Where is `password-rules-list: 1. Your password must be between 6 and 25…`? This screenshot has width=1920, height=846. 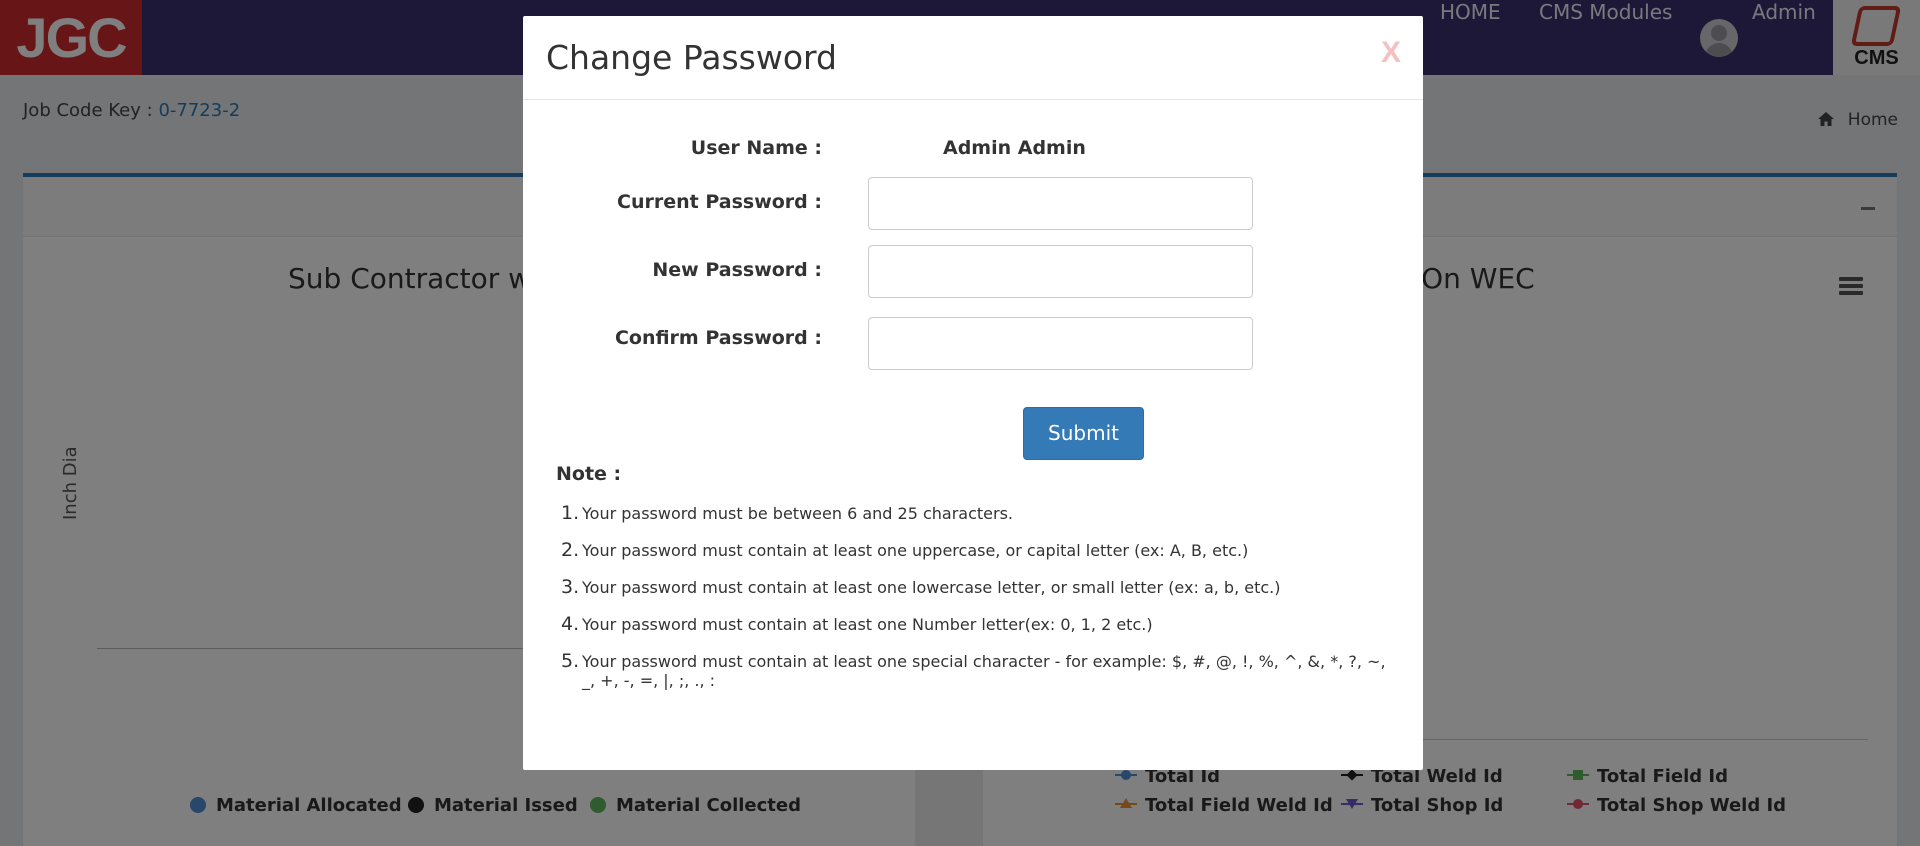 password-rules-list: 1. Your password must be between 6 and 25… is located at coordinates (971, 606).